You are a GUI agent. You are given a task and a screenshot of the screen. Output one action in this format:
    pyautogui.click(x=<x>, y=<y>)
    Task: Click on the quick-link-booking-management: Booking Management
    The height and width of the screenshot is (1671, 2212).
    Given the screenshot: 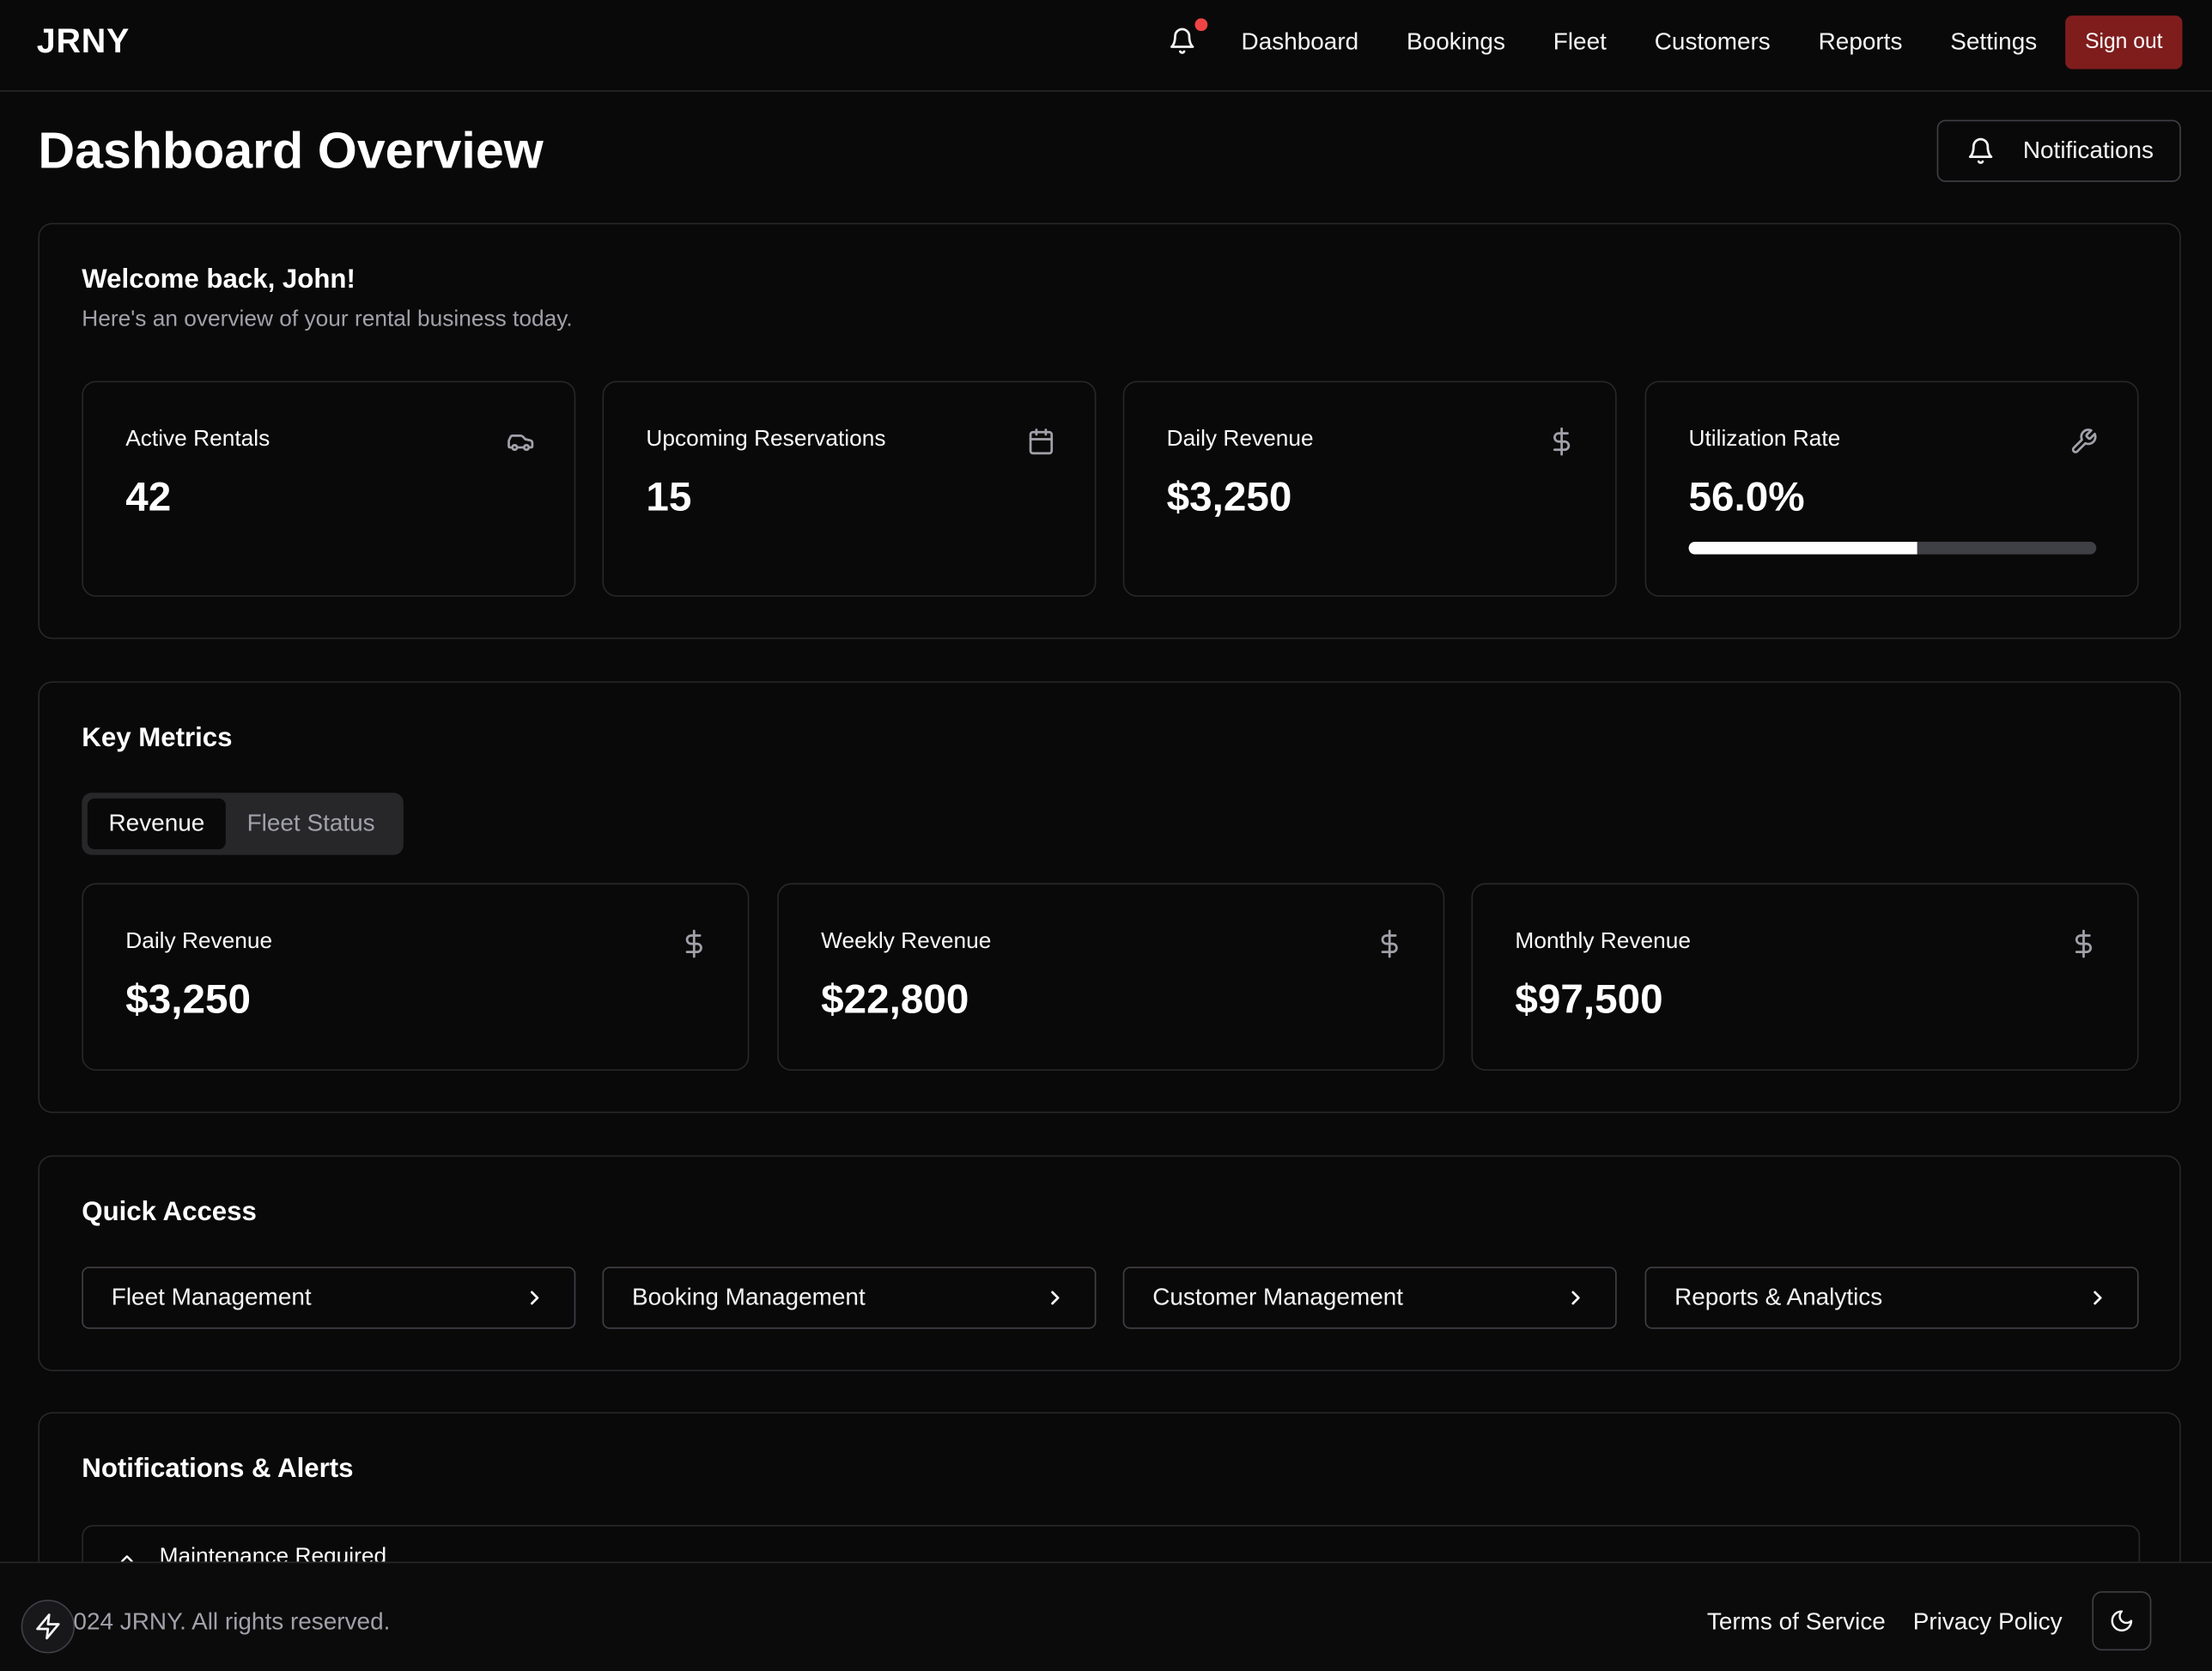 What is the action you would take?
    pyautogui.click(x=850, y=1298)
    